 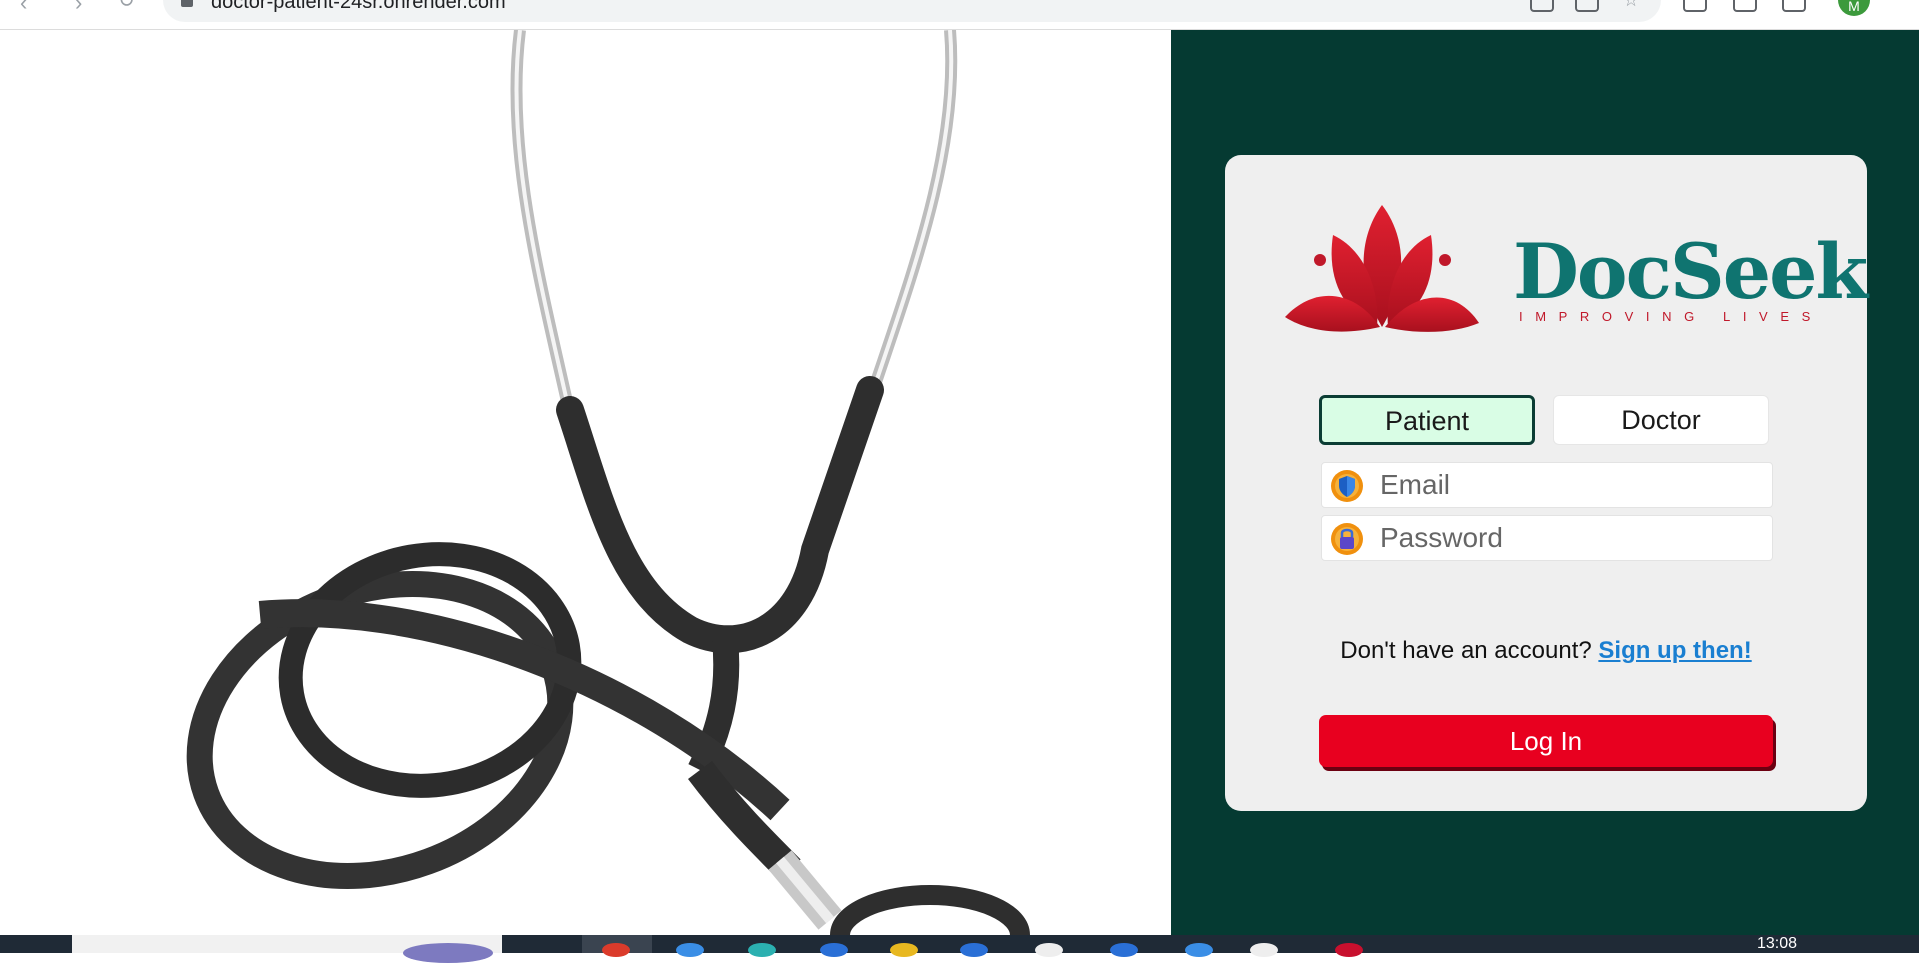 I want to click on folder-taskbar-icon, so click(x=904, y=950).